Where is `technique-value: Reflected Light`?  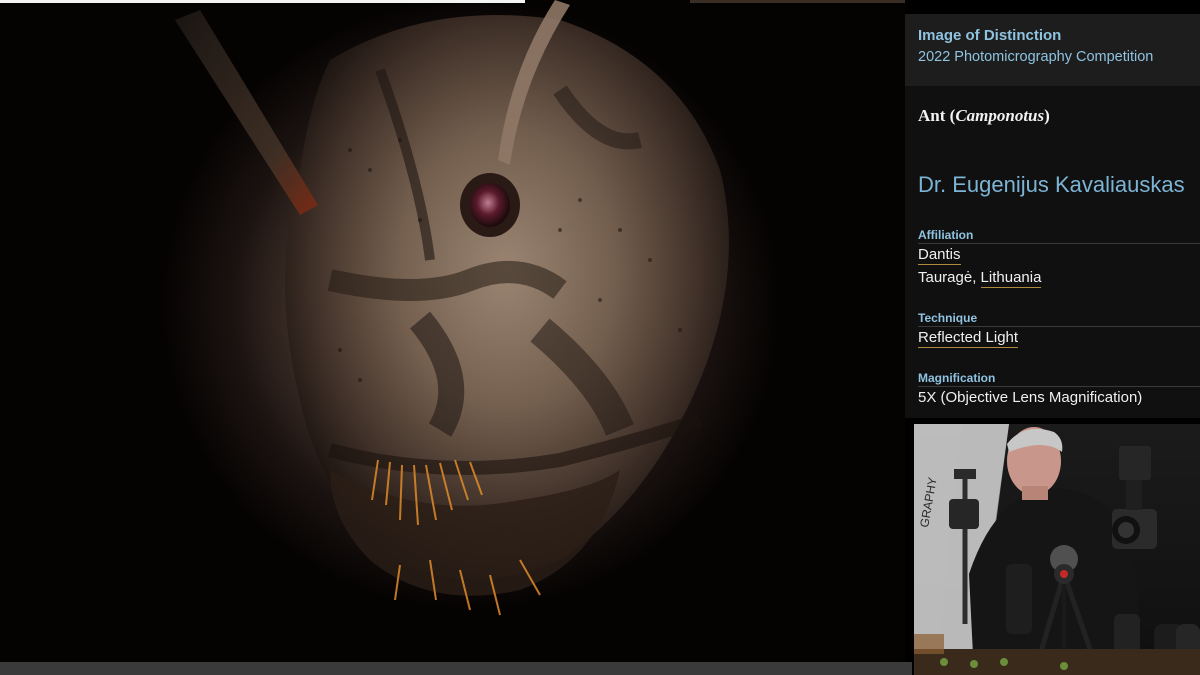
technique-value: Reflected Light is located at coordinates (968, 338).